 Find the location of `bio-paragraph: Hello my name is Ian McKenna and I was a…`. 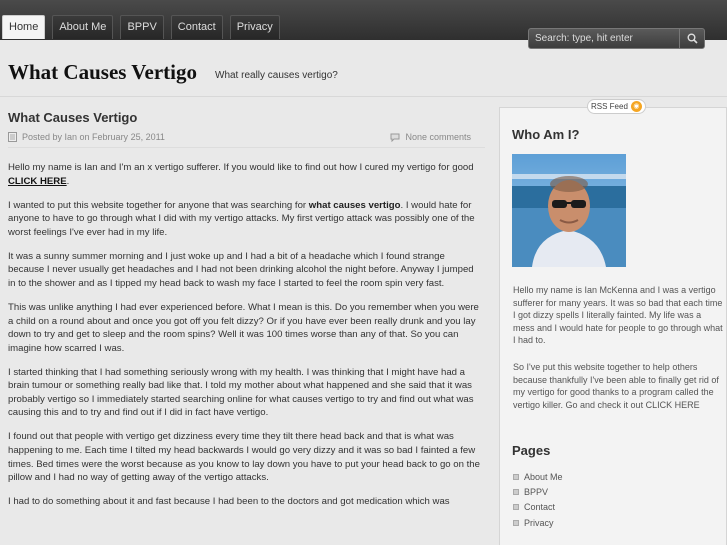

bio-paragraph: Hello my name is Ian McKenna and I was a… is located at coordinates (618, 315).